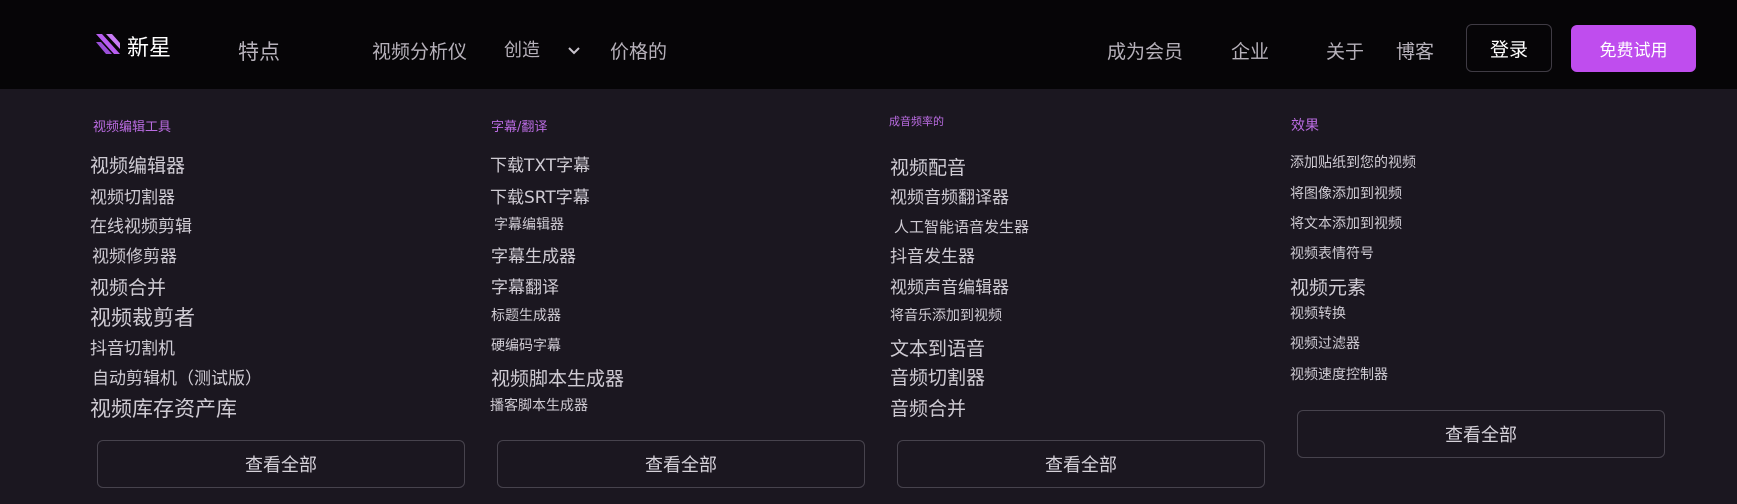 The width and height of the screenshot is (1737, 504). I want to click on menu-link: 人工智能语音发生器, so click(961, 226).